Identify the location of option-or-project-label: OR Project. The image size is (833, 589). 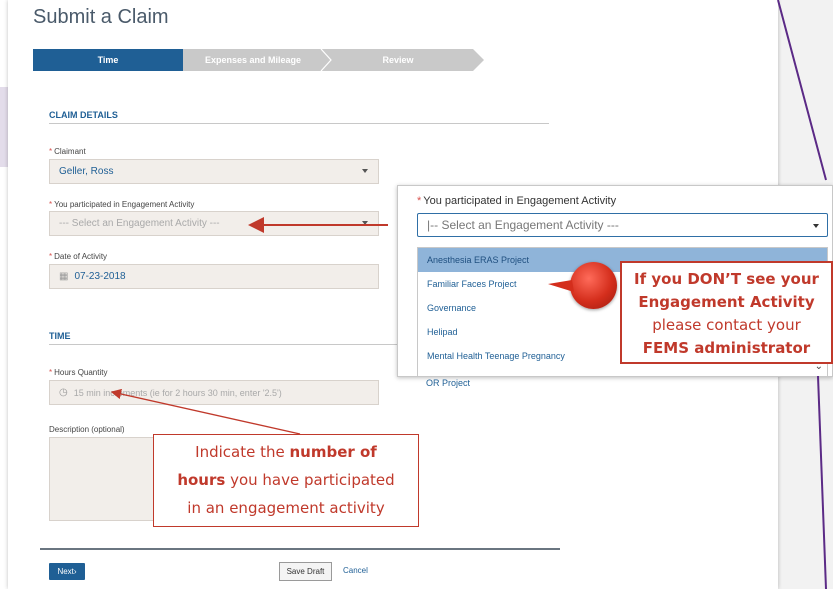
(607, 383).